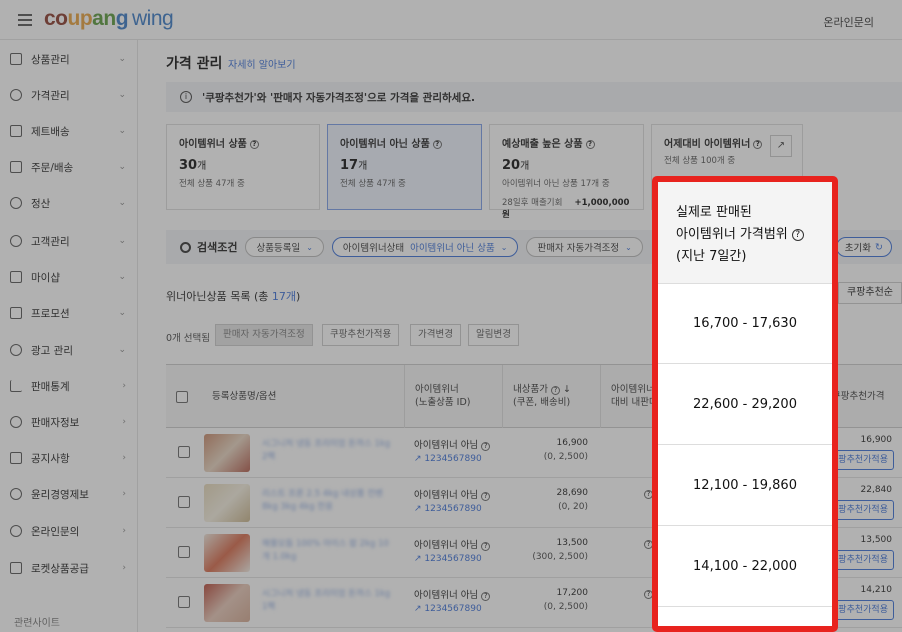 This screenshot has height=632, width=902. I want to click on filter-chip-winner-status: 아이템위너상태 아이템위너 아닌 상품 ⌄, so click(425, 247).